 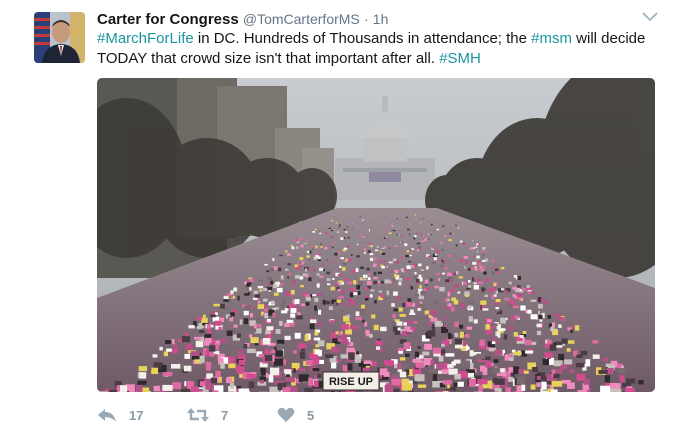 I want to click on chevron-down-icon, so click(x=650, y=17).